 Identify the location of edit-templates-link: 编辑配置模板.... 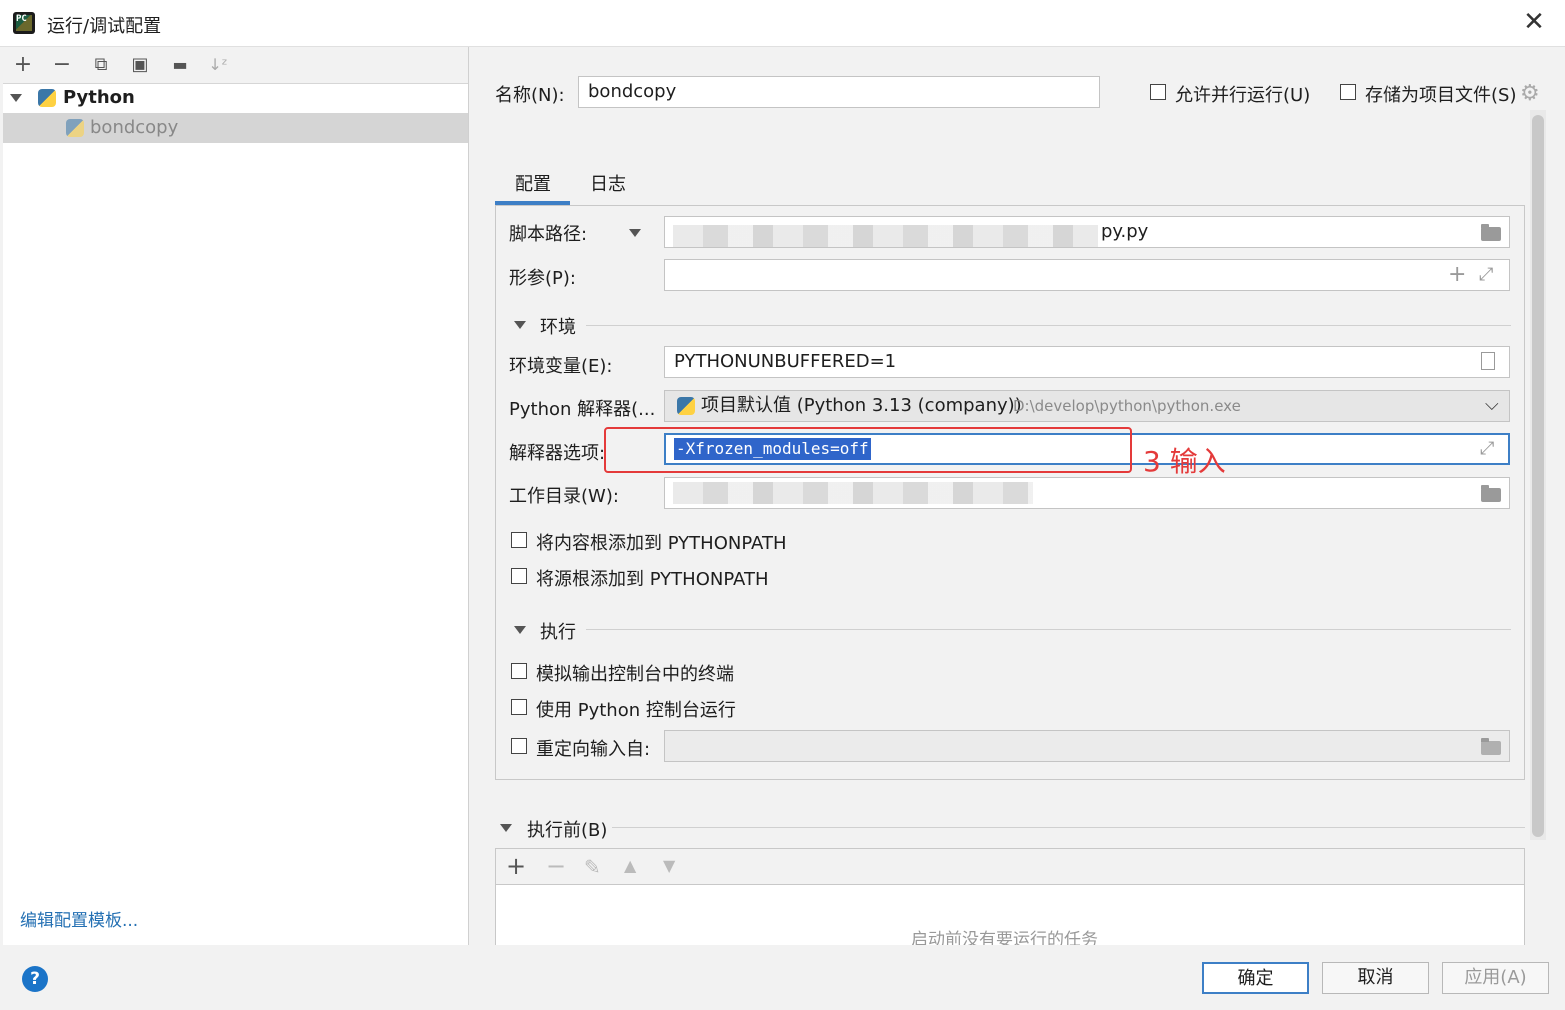
(79, 918).